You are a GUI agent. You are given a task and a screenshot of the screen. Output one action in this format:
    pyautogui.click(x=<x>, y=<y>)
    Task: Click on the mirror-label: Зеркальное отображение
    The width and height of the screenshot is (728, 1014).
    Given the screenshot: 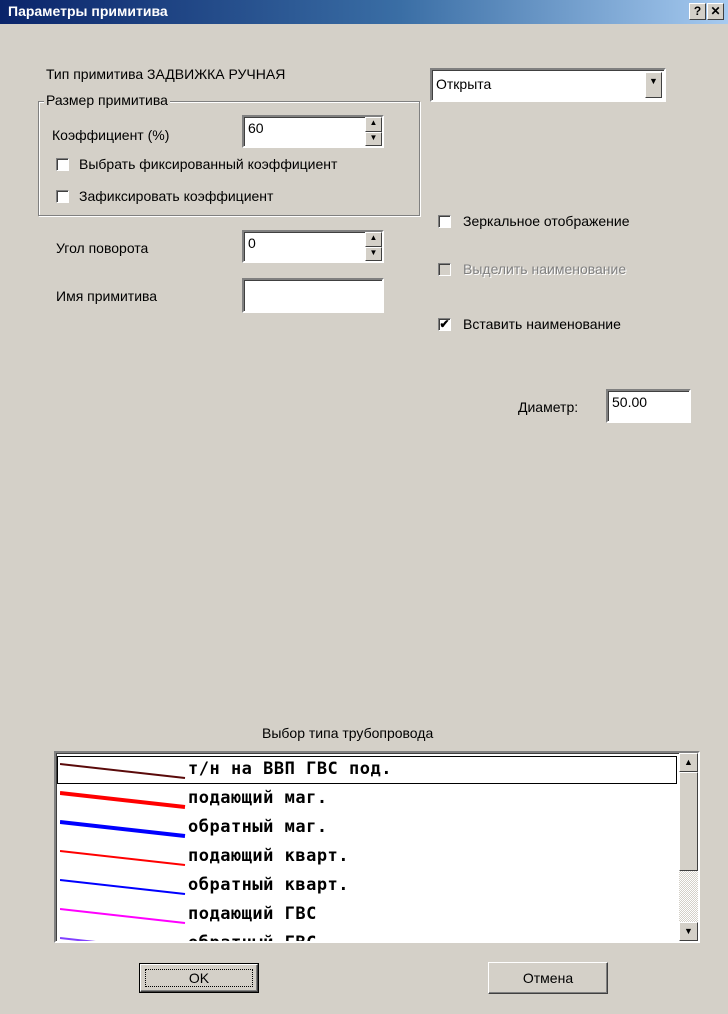 What is the action you would take?
    pyautogui.click(x=546, y=221)
    